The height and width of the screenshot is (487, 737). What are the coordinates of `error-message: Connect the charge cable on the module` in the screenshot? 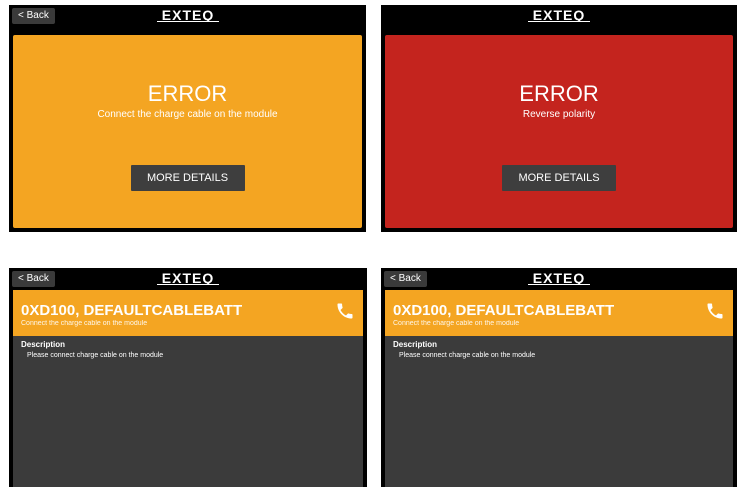 It's located at (187, 114).